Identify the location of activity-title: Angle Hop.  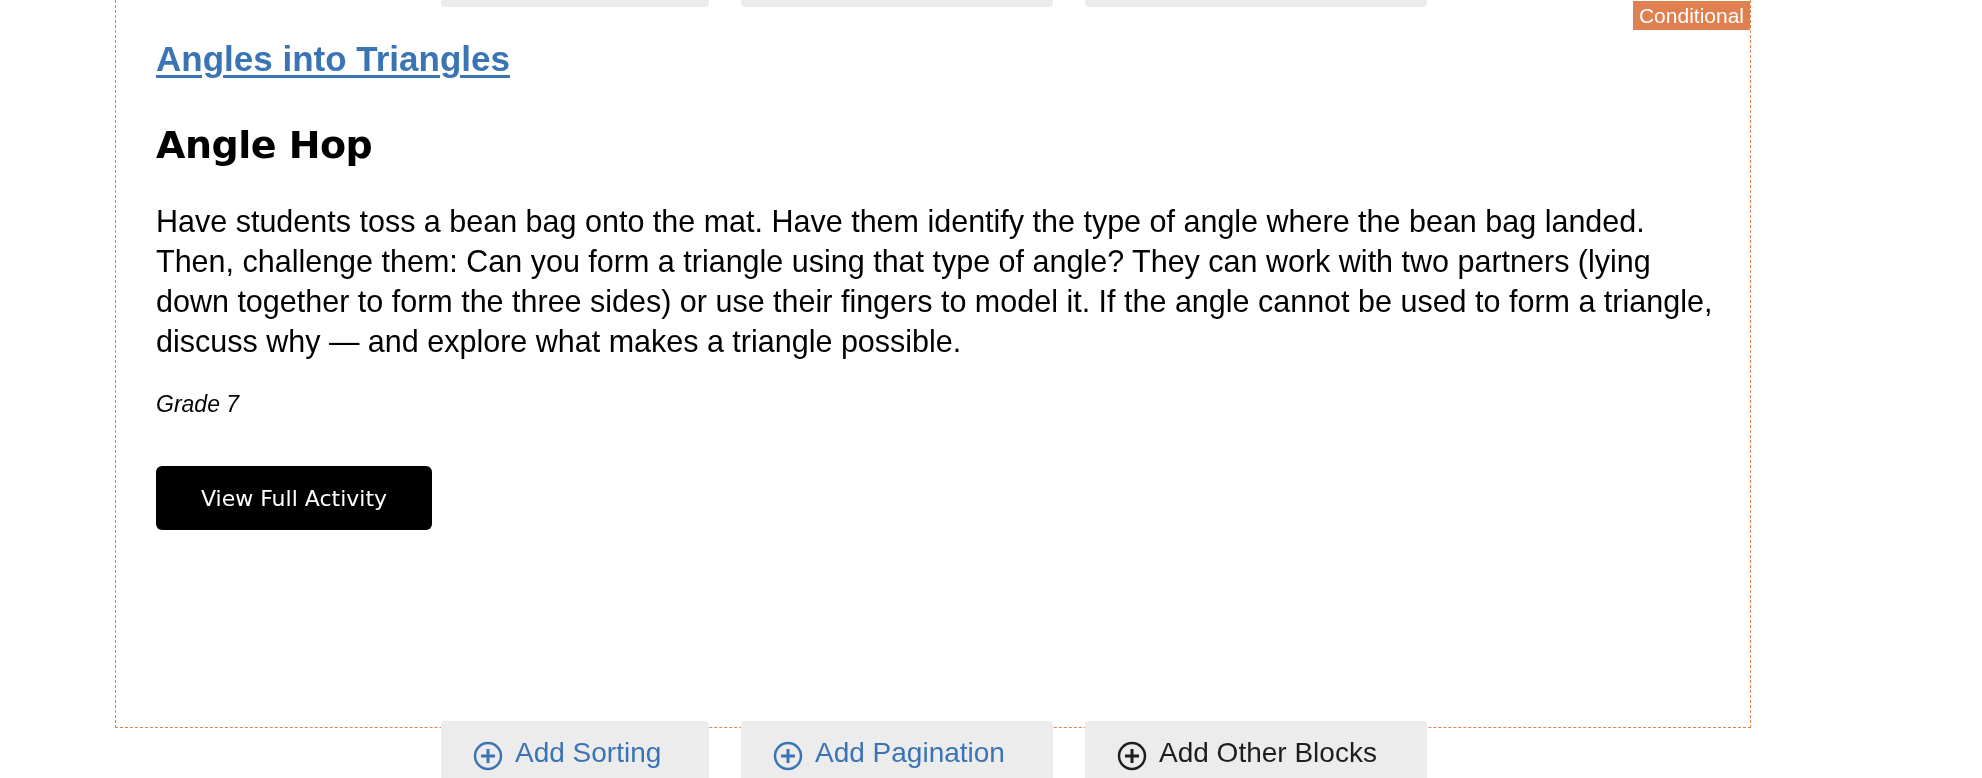
(264, 145).